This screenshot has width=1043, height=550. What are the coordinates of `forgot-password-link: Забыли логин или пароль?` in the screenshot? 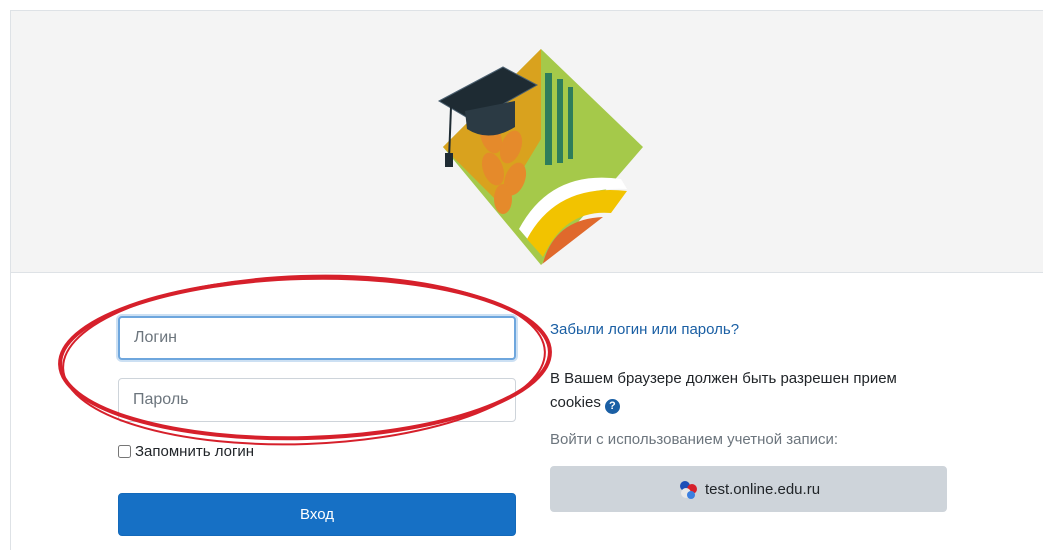 It's located at (644, 329).